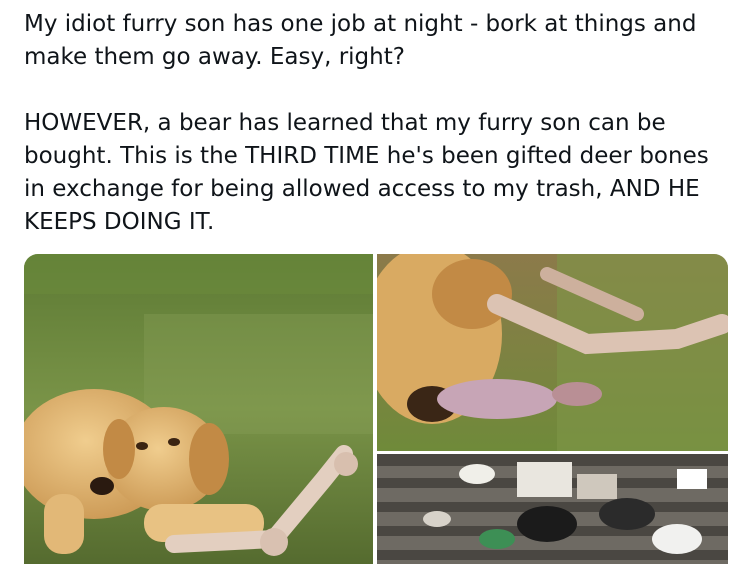  What do you see at coordinates (552, 509) in the screenshot?
I see `scattered-trash-photo` at bounding box center [552, 509].